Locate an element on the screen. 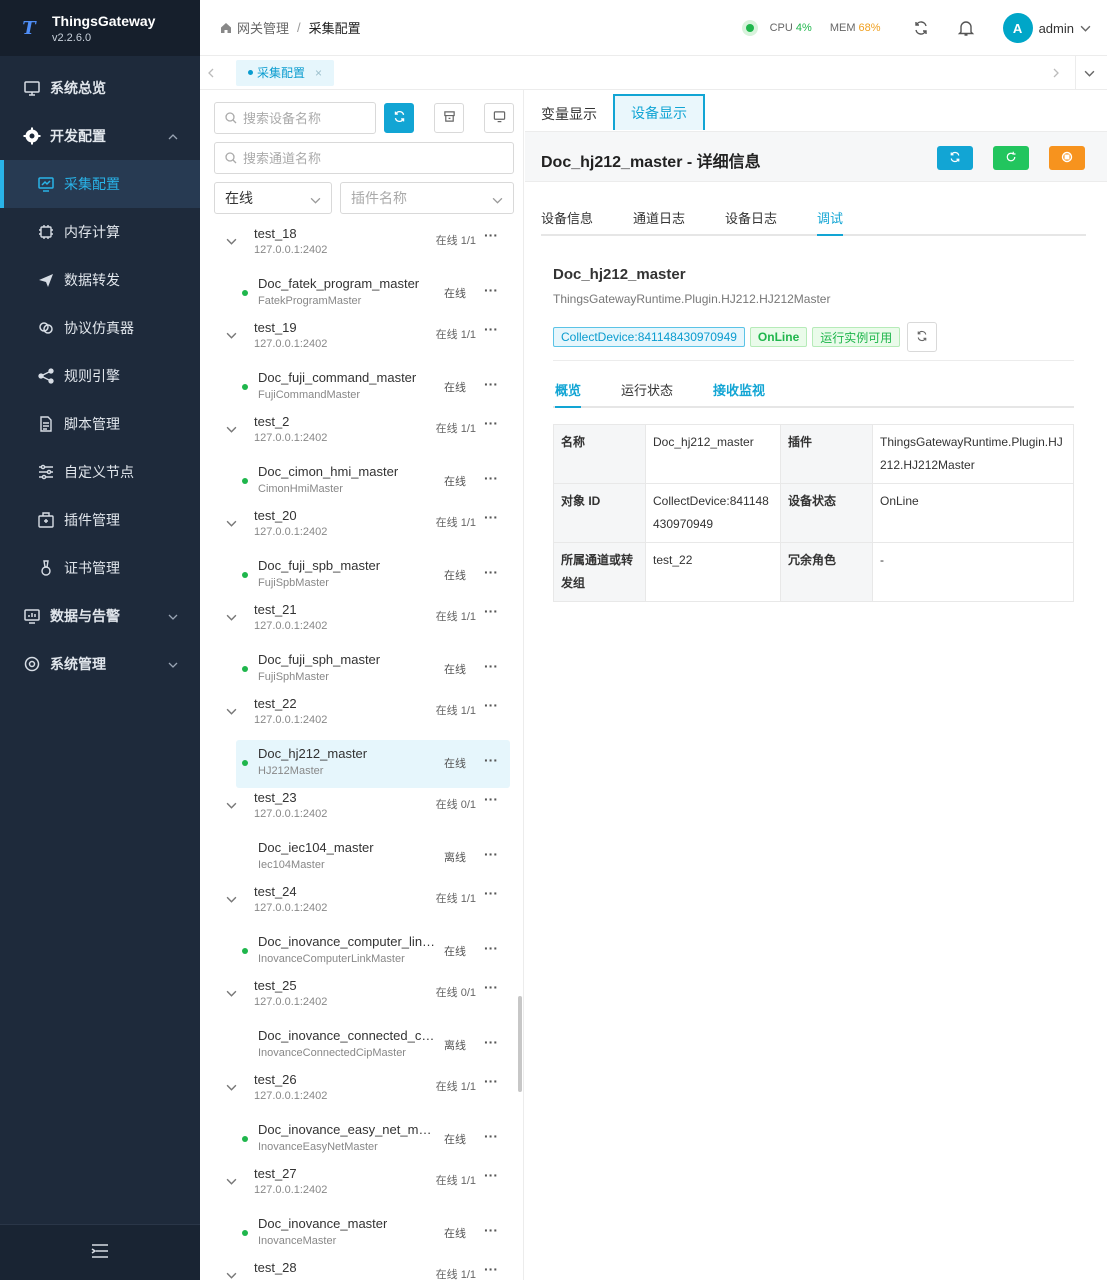 This screenshot has height=1280, width=1107. tab-channel-log: 通道日志 is located at coordinates (659, 217).